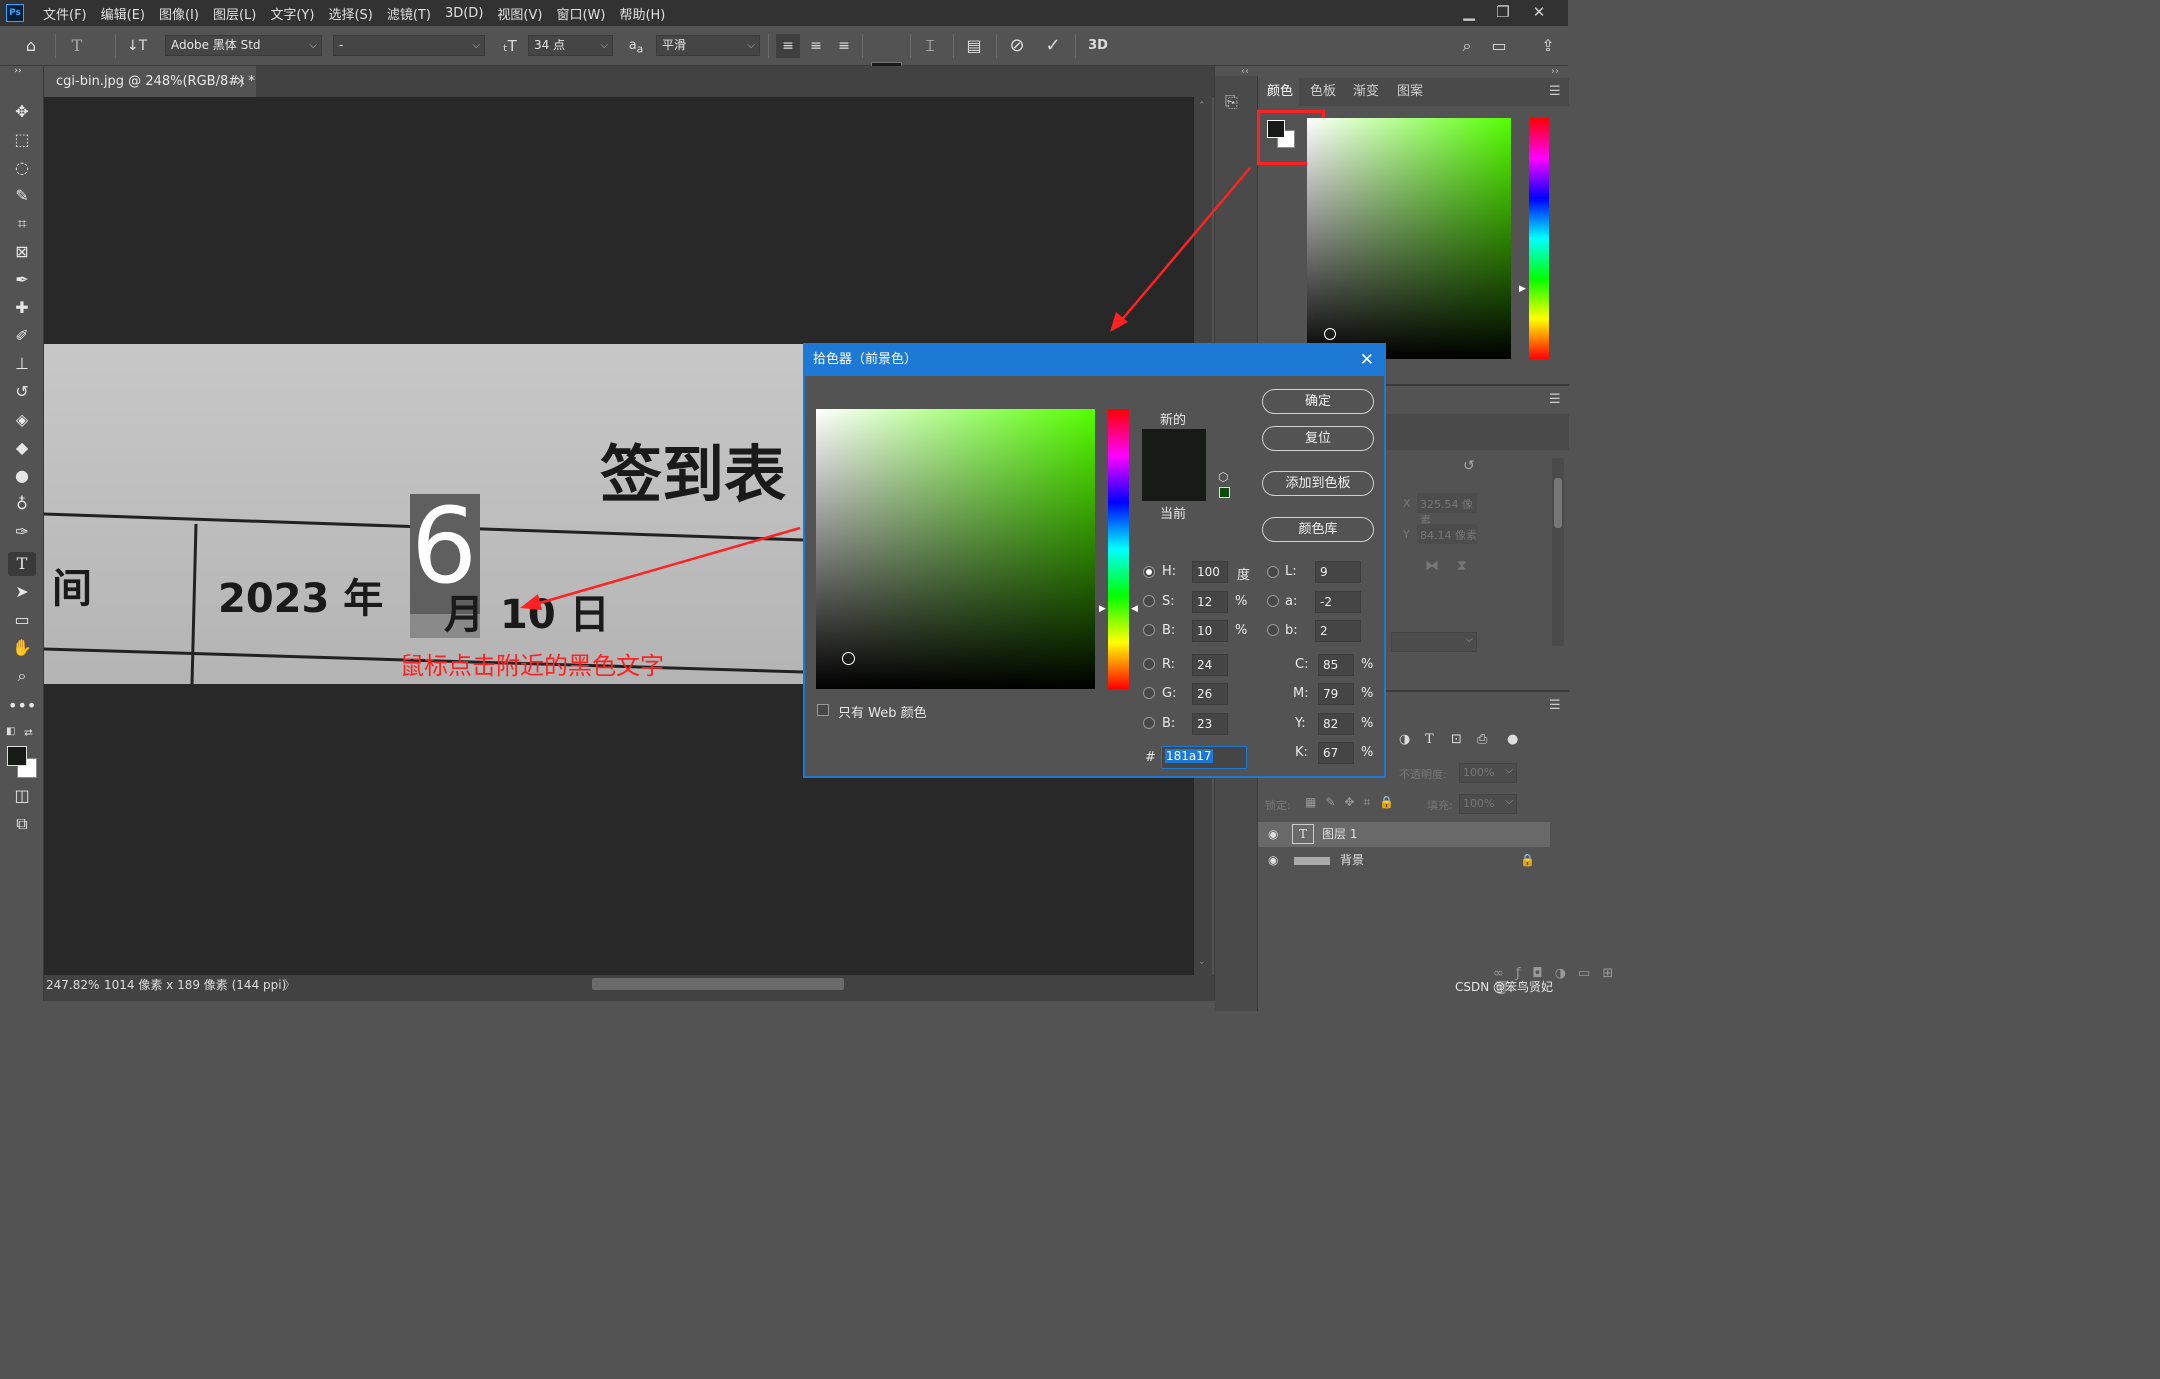  What do you see at coordinates (22, 476) in the screenshot?
I see `blur-tool-icon: ●` at bounding box center [22, 476].